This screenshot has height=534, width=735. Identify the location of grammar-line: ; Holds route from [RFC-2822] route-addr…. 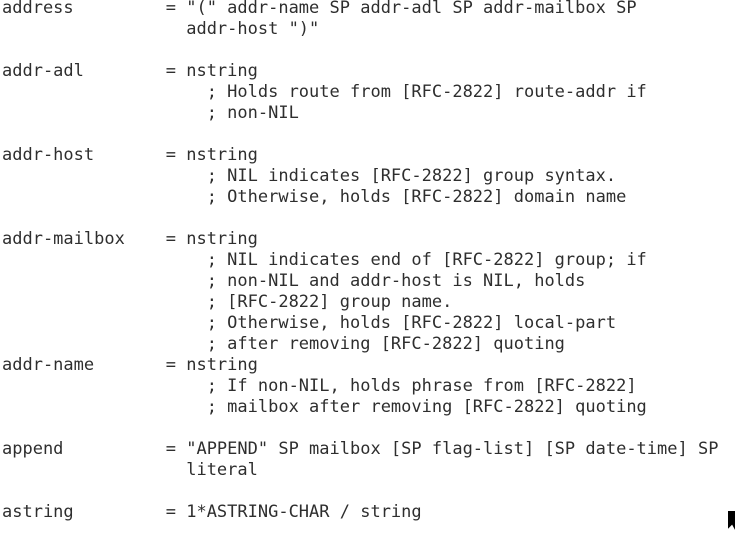
(324, 92).